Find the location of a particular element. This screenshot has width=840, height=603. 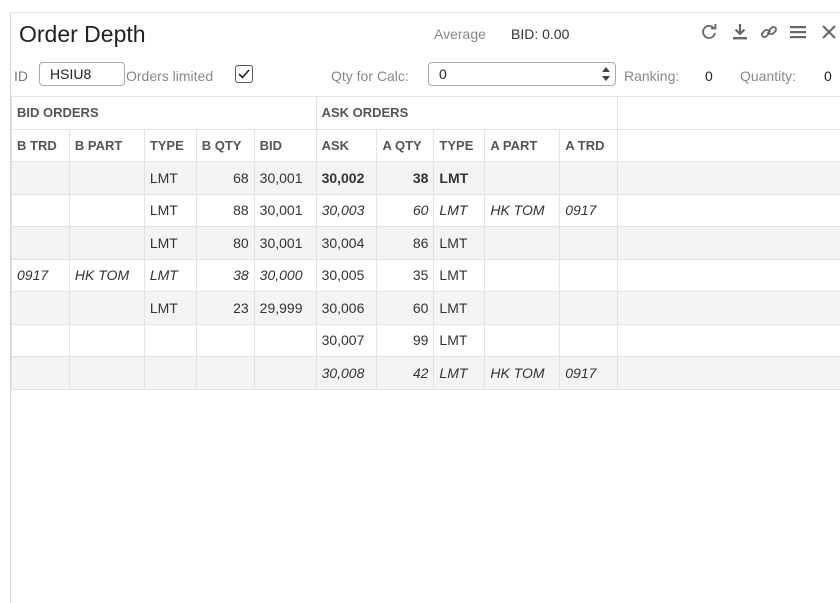

cell-b-qty: 38 is located at coordinates (225, 275).